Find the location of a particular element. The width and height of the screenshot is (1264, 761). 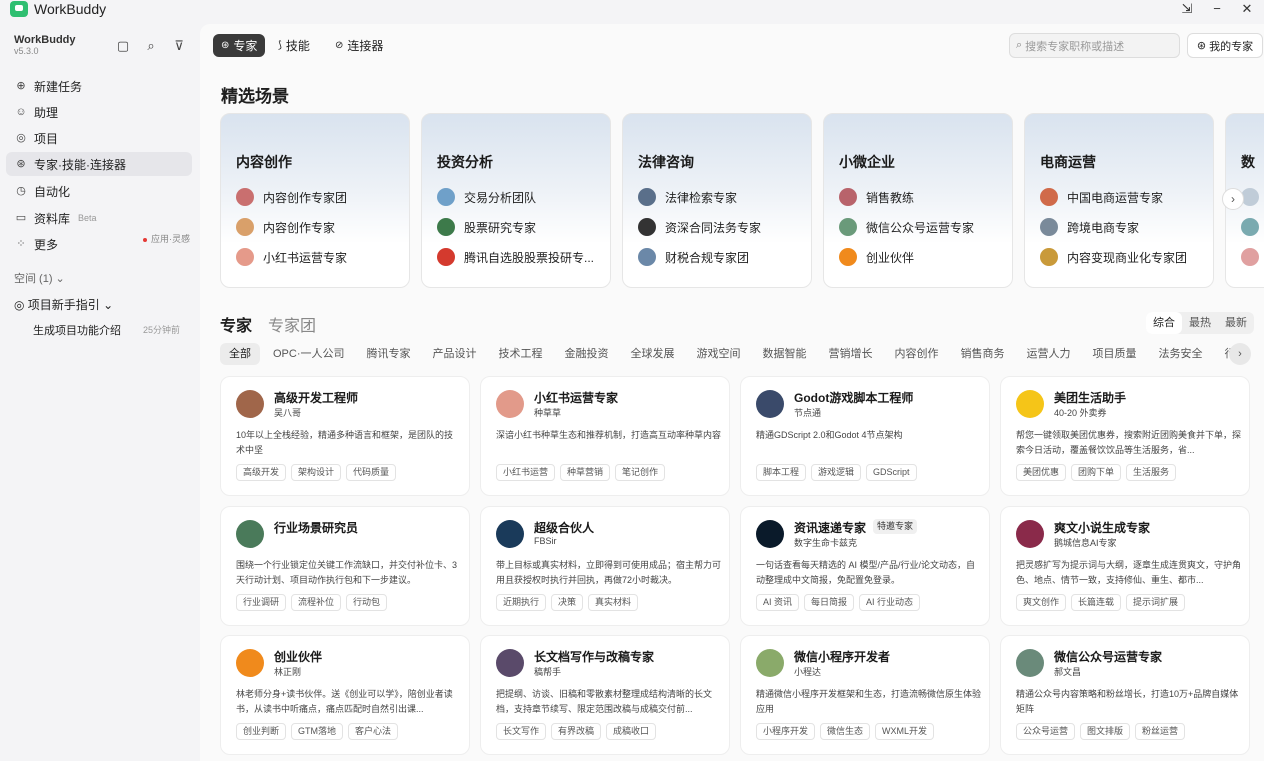

sidebar-item-3: ⊛ 专家·技能·连接器 is located at coordinates (99, 164).